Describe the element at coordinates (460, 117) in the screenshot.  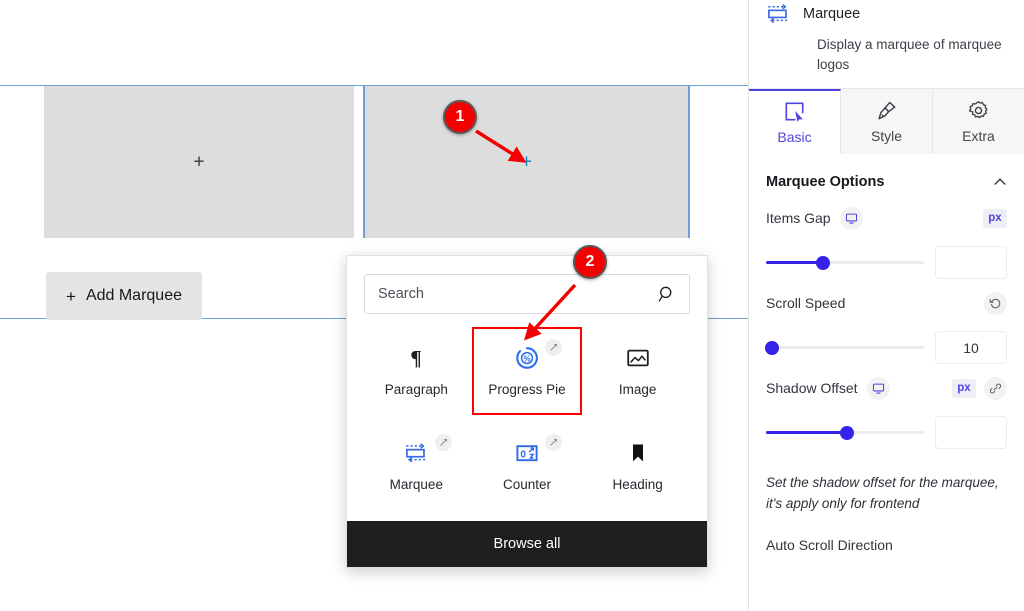
I see `annotation-badge-1: 1` at that location.